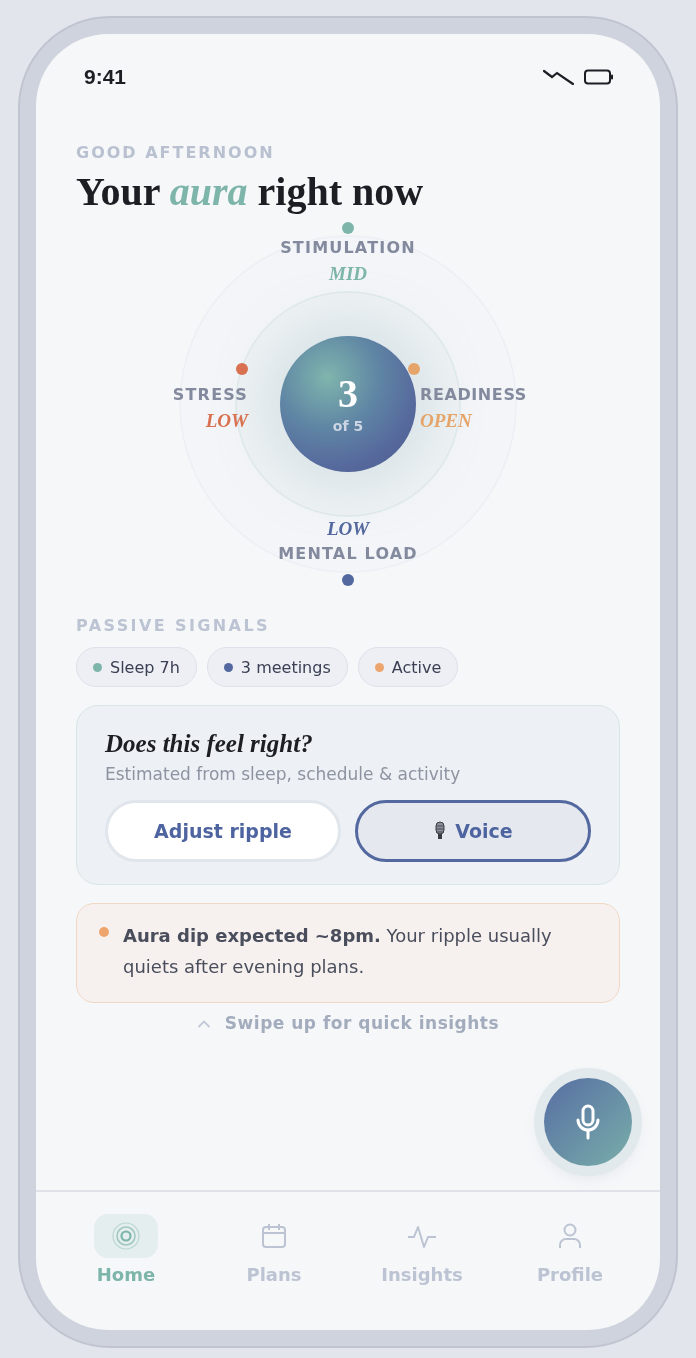  I want to click on voice-button: Voice, so click(473, 831).